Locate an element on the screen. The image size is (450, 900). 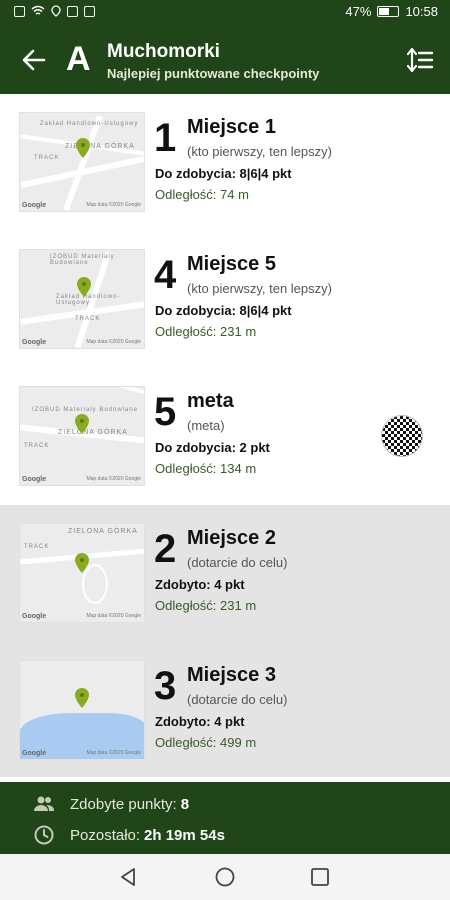
checkpoint-points: Do zdobycia: 2 pkt is located at coordinates (212, 447).